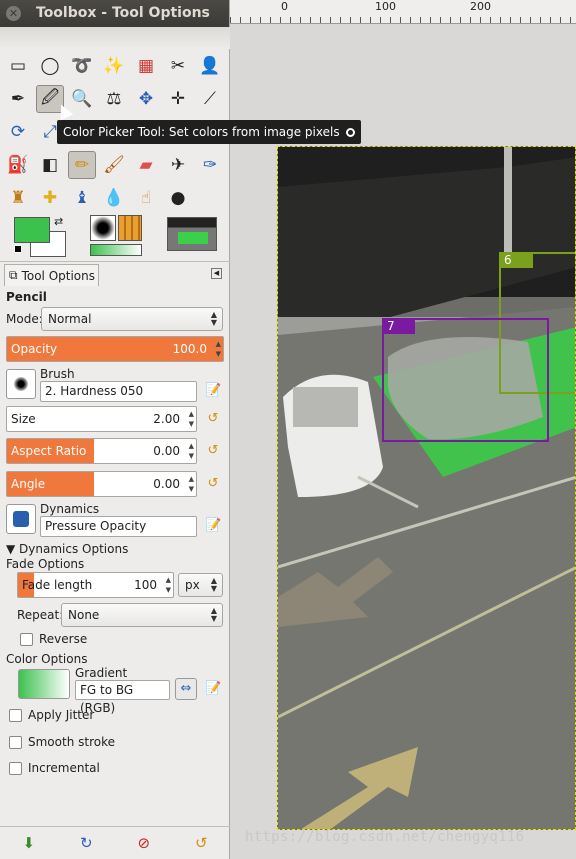 The width and height of the screenshot is (576, 859). What do you see at coordinates (45, 564) in the screenshot?
I see `fade-options-label: Fade Options` at bounding box center [45, 564].